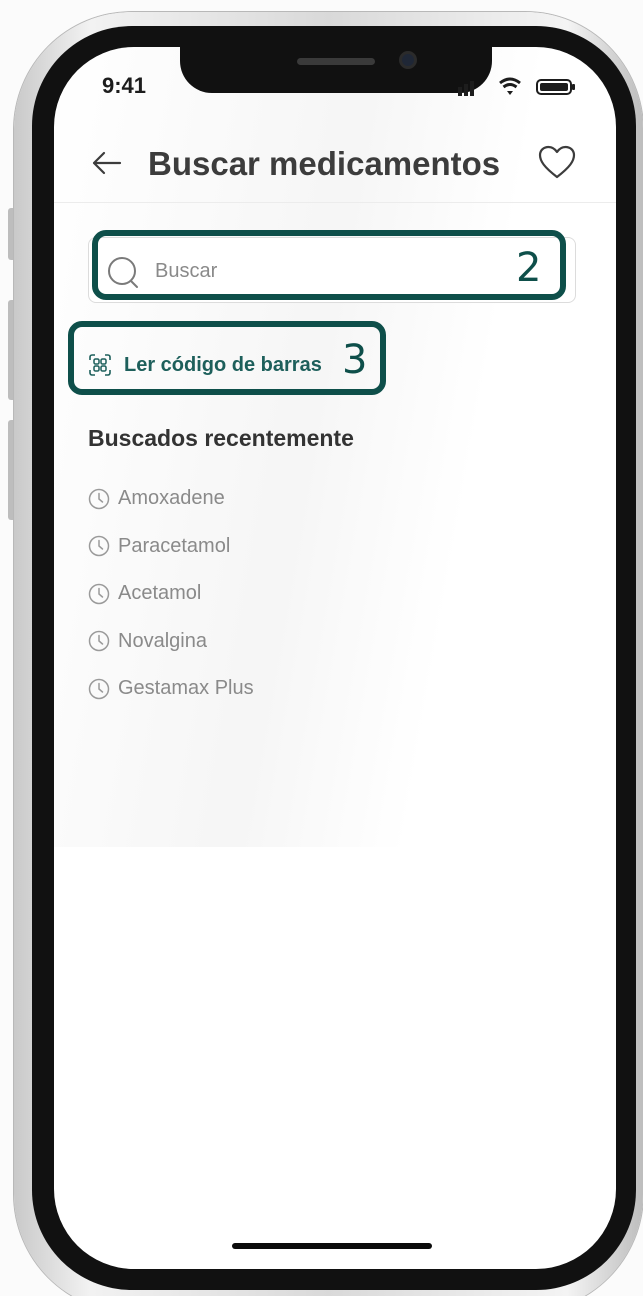 The width and height of the screenshot is (643, 1296). What do you see at coordinates (288, 642) in the screenshot?
I see `recent-item-novalgina: Novalgina` at bounding box center [288, 642].